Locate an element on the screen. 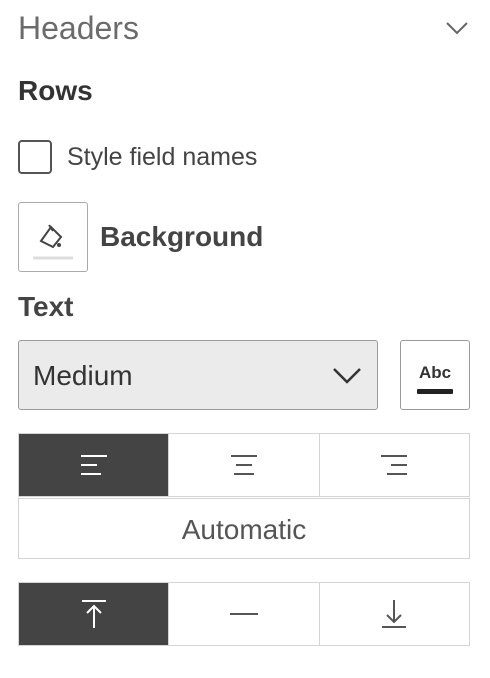 This screenshot has width=490, height=678. align-top-icon is located at coordinates (93, 614).